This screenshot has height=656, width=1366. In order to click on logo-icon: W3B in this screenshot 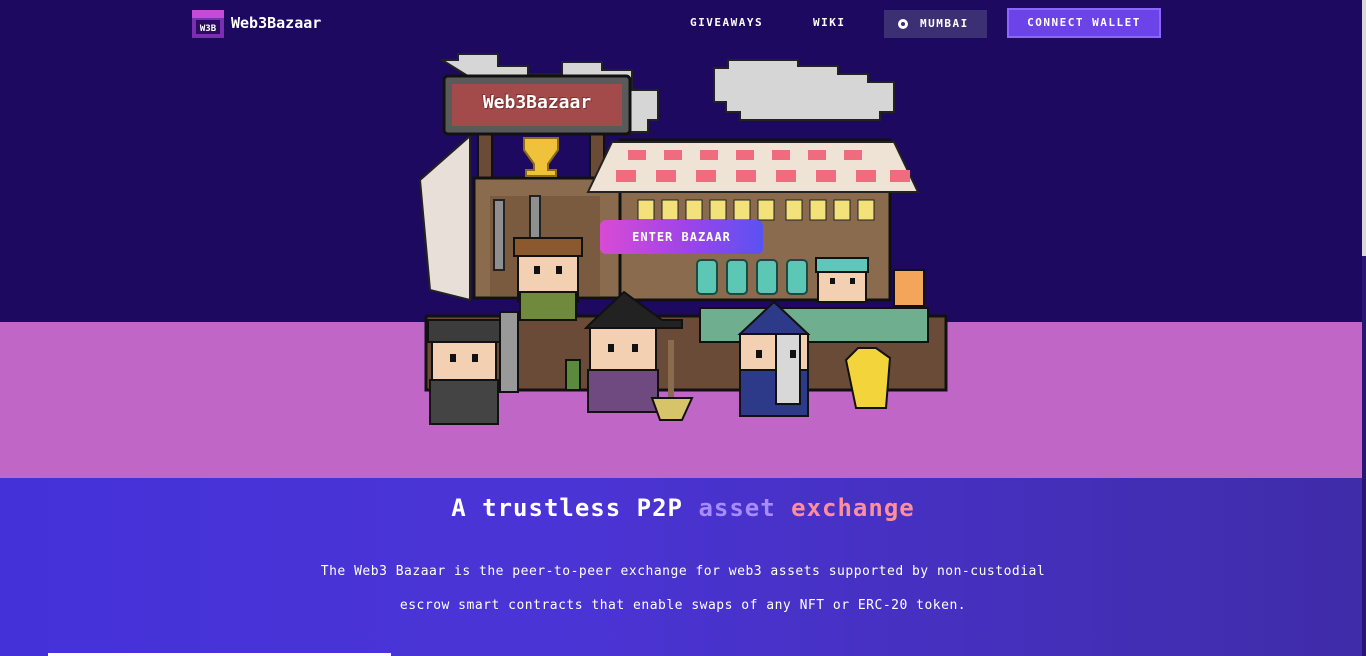, I will do `click(208, 24)`.